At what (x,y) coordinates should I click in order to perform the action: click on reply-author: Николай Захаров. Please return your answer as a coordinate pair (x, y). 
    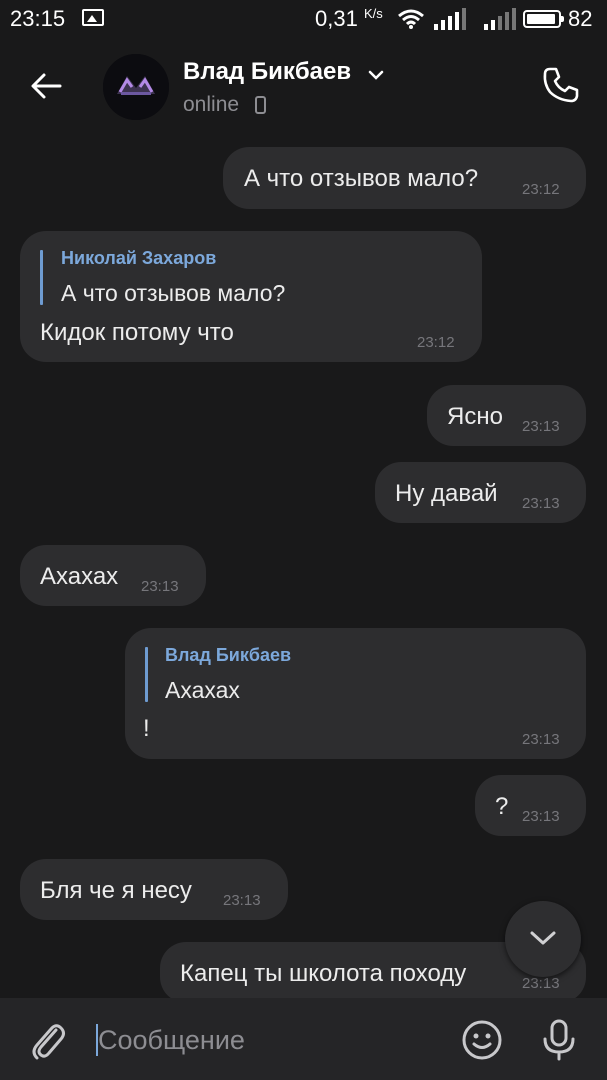
    Looking at the image, I should click on (139, 258).